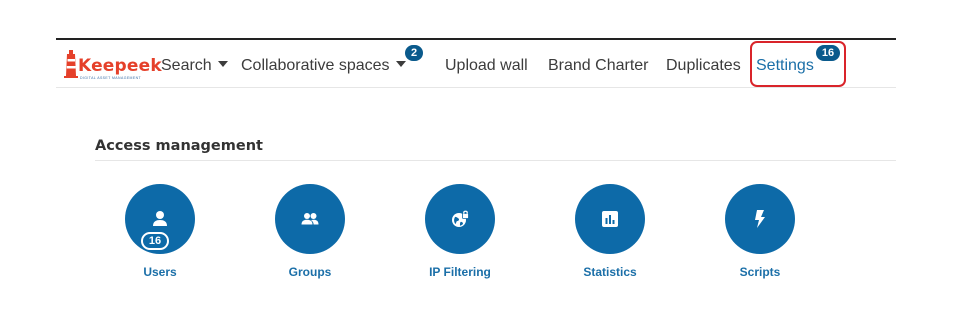 This screenshot has height=324, width=954. Describe the element at coordinates (310, 272) in the screenshot. I see `tile-groups-label: Groups` at that location.